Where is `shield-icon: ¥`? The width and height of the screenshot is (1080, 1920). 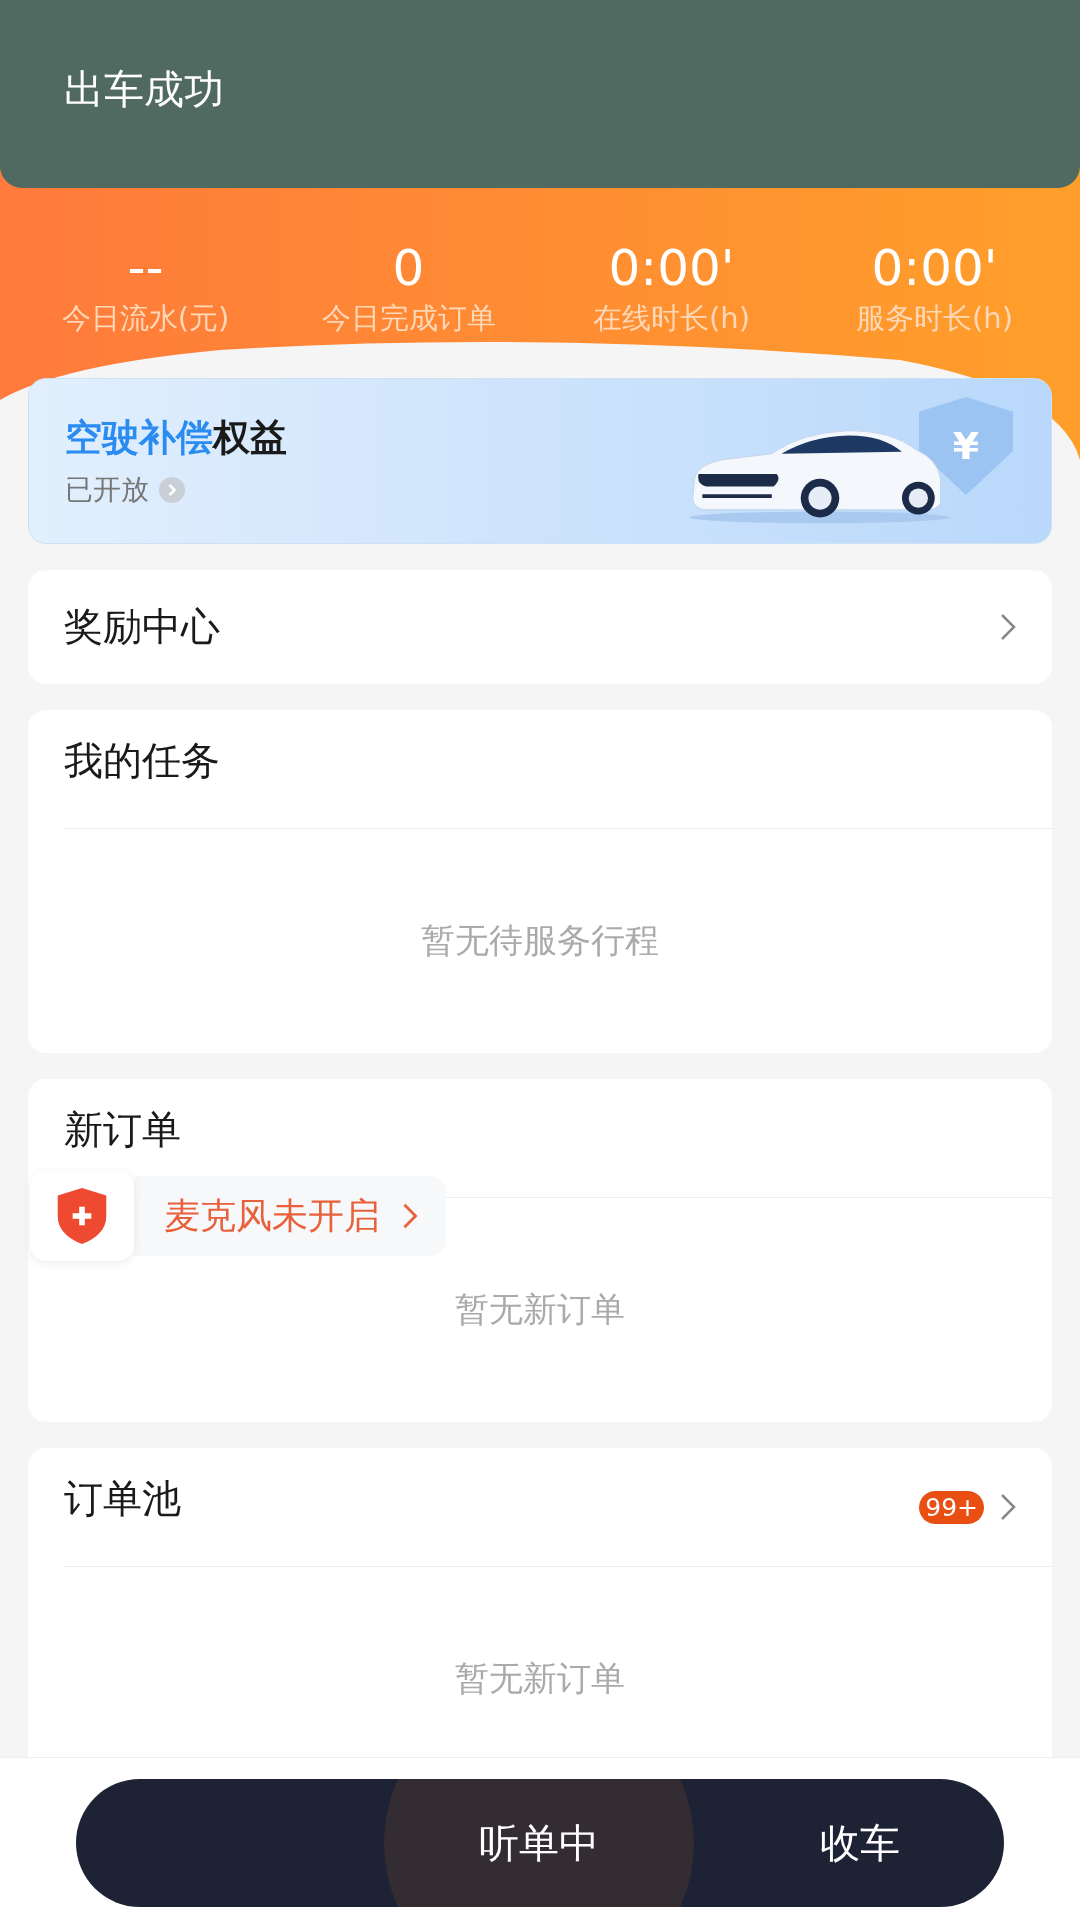
shield-icon: ¥ is located at coordinates (966, 446).